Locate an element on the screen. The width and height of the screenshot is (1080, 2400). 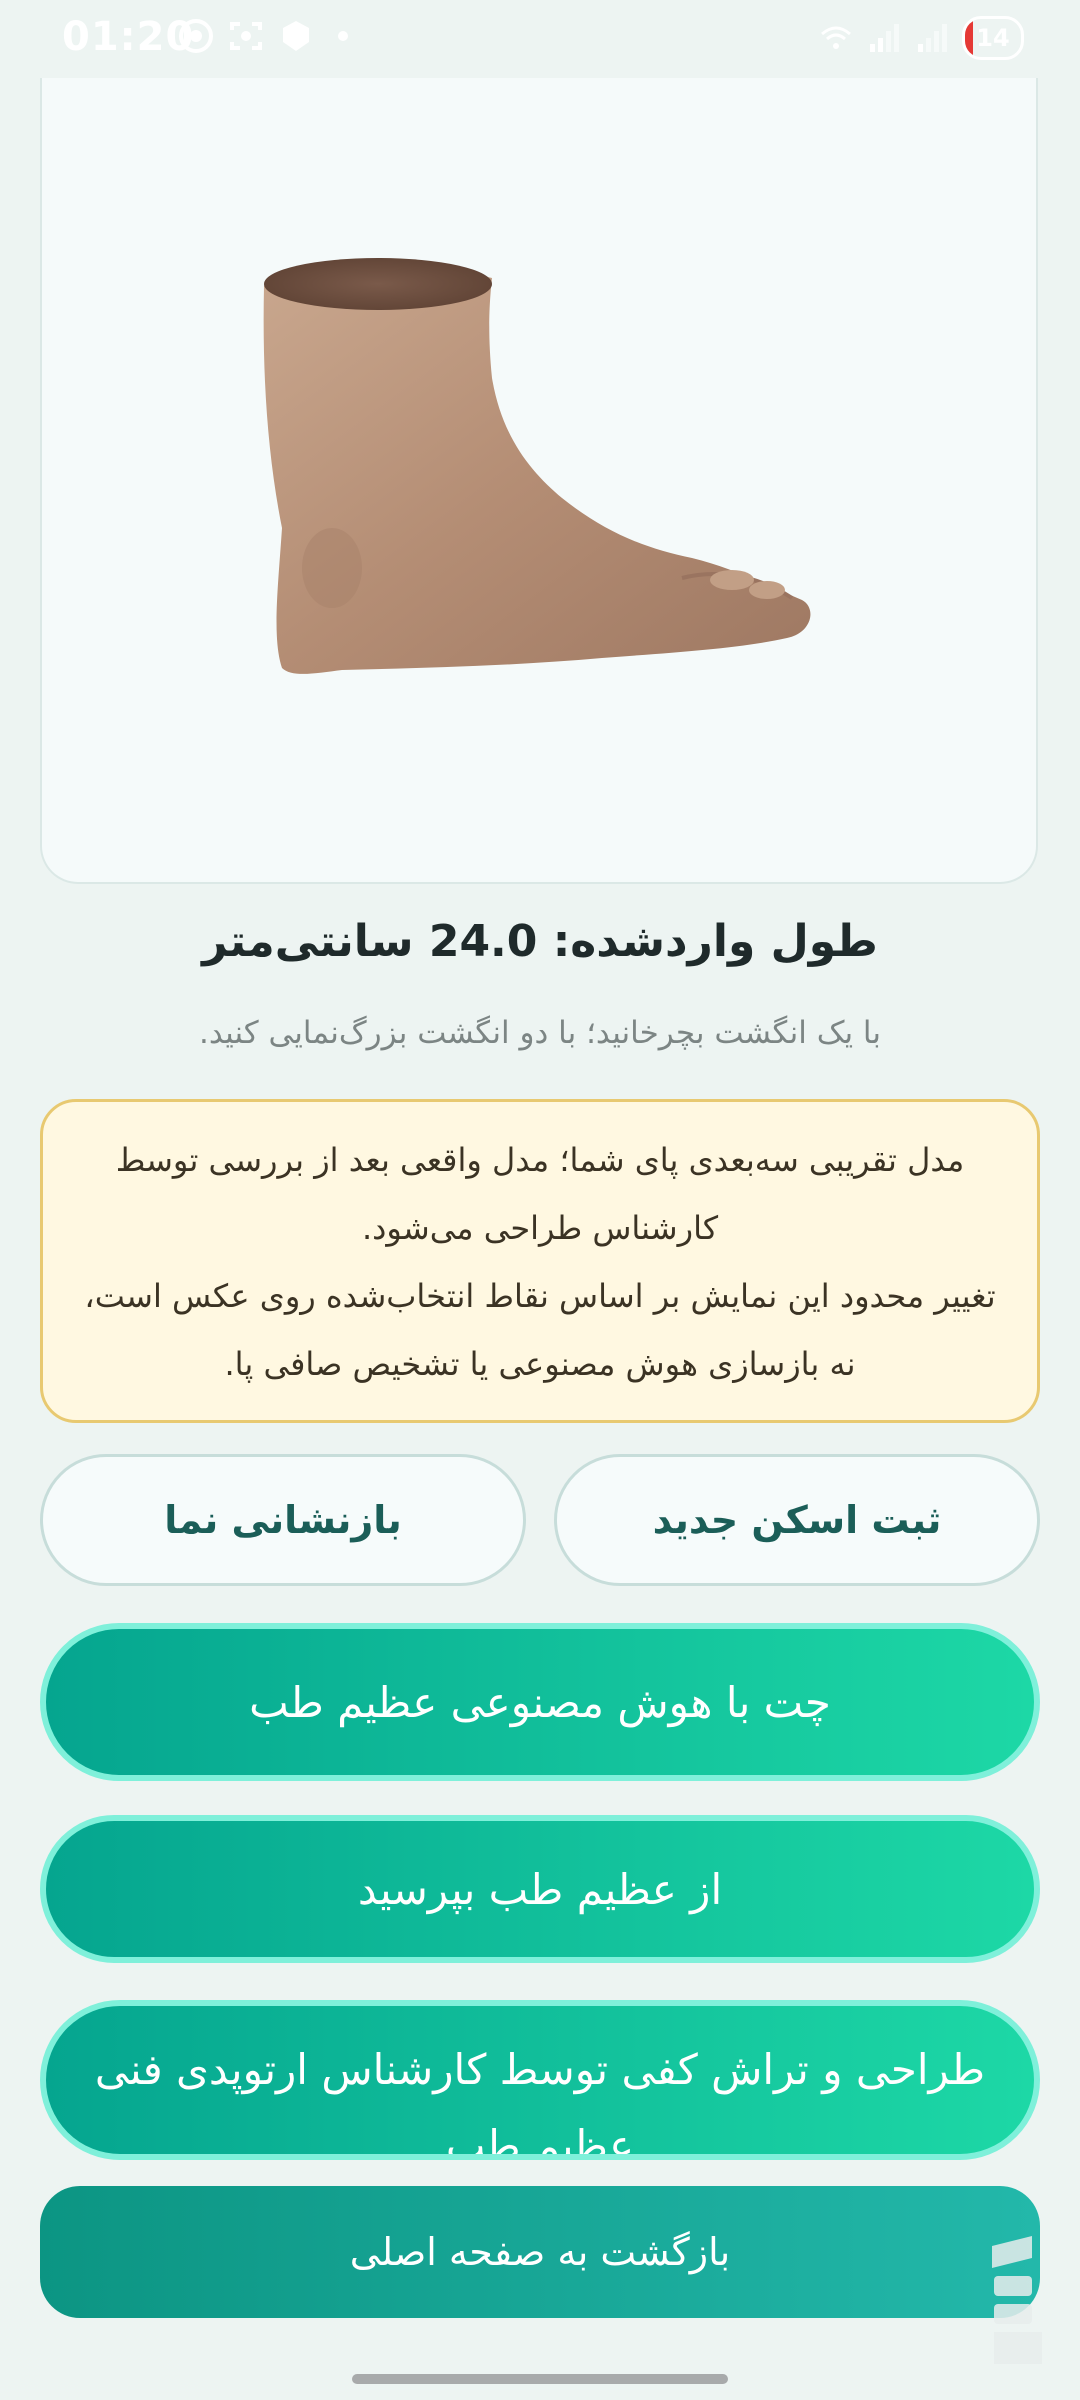
register-new-scan-button: ثبت اسکن جدید is located at coordinates (797, 1520).